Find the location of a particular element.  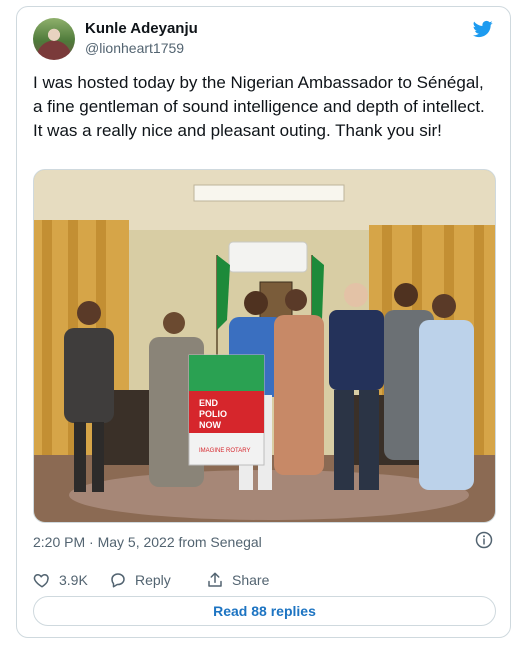

reply-button: Reply is located at coordinates (140, 580).